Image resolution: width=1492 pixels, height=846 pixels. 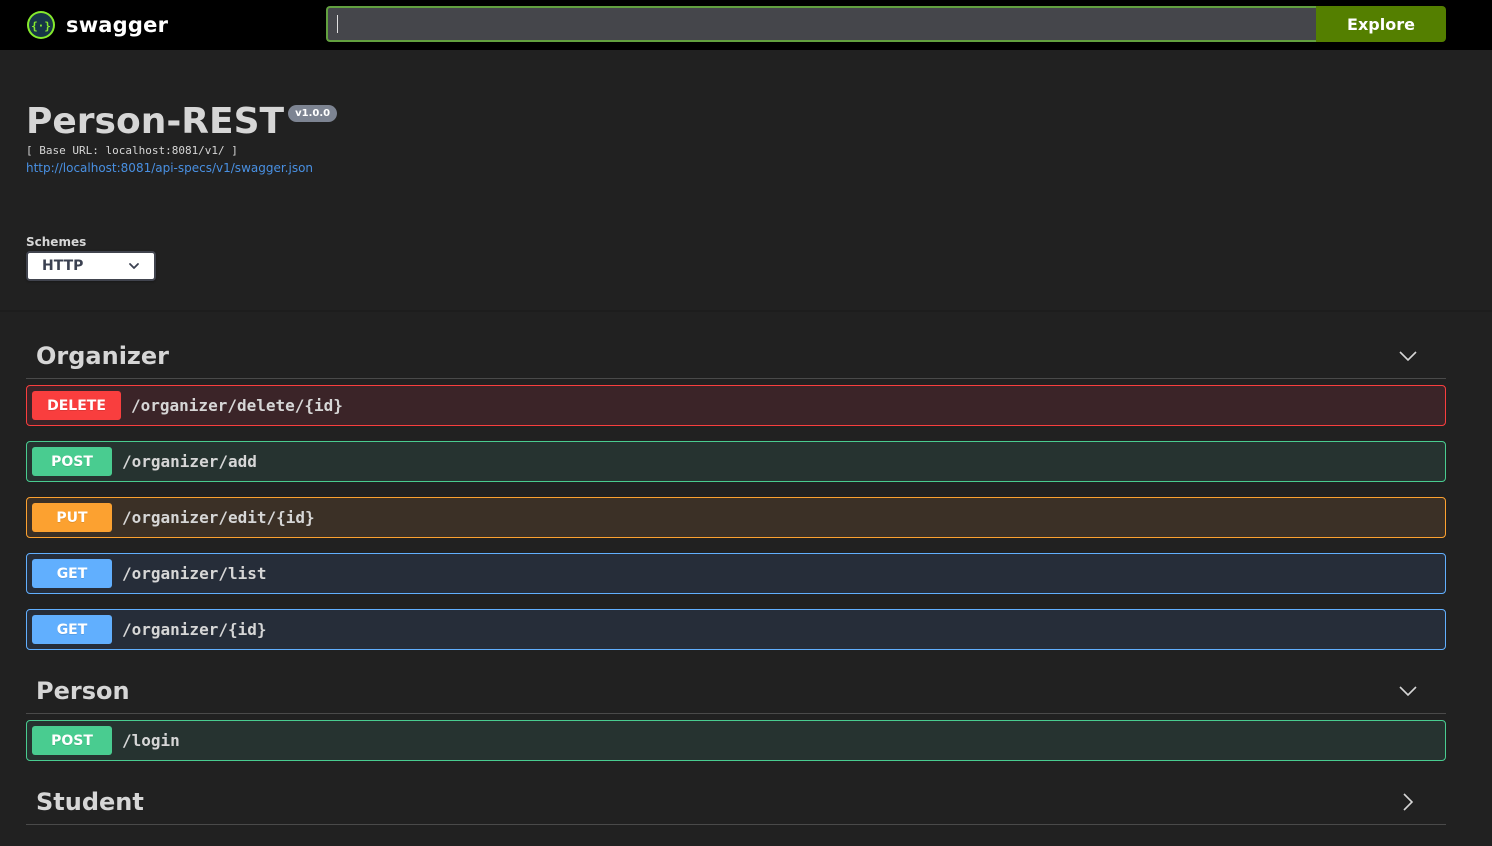 I want to click on operation-get-organizer-list: GET /organizer/list, so click(x=736, y=573).